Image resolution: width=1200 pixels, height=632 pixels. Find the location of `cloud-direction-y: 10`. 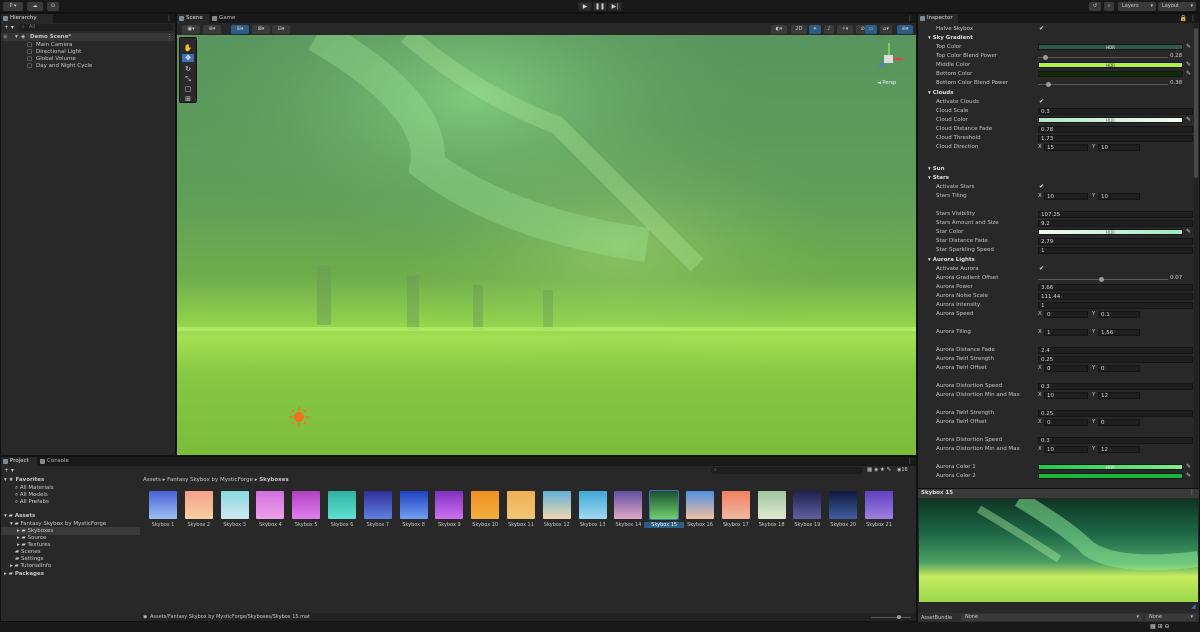

cloud-direction-y: 10 is located at coordinates (1119, 147).